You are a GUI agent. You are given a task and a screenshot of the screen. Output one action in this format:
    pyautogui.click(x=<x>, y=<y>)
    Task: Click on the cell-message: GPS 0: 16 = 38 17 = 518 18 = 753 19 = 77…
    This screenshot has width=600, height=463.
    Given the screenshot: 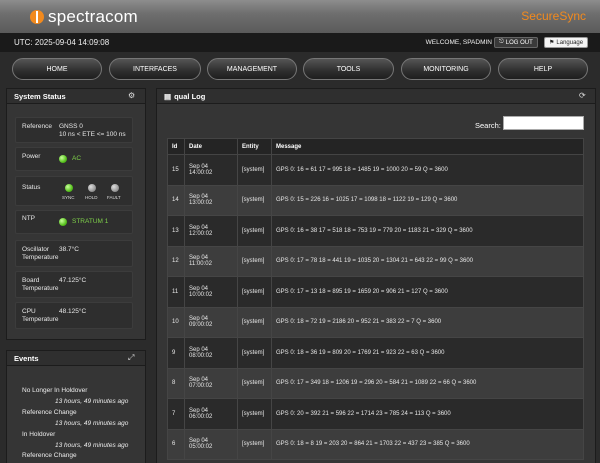 What is the action you would take?
    pyautogui.click(x=427, y=231)
    